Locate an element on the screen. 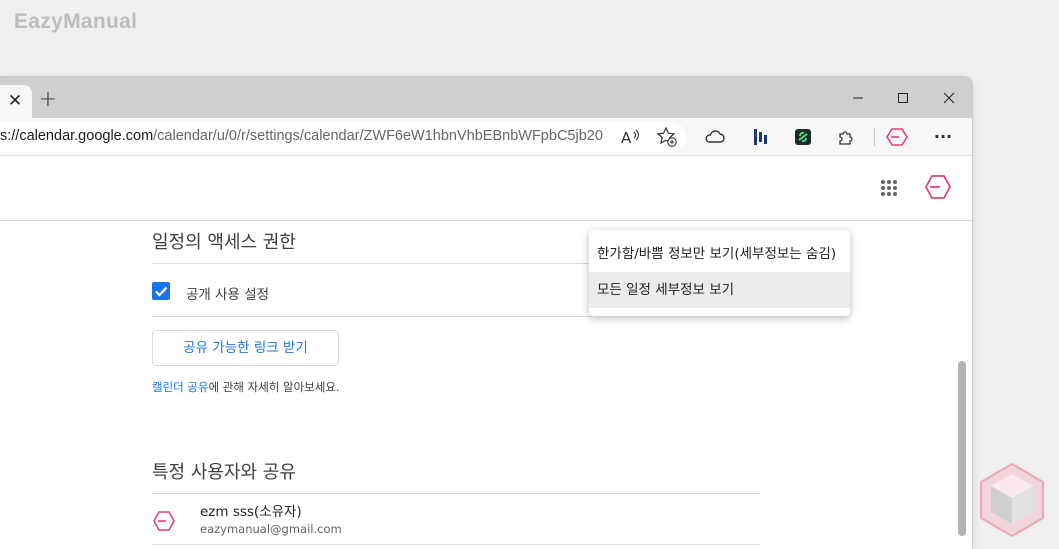 This screenshot has height=549, width=1059. dropdown-option-free-busy: 한가함/바쁨 정보만 보기(세부정보는 숨김) is located at coordinates (719, 254).